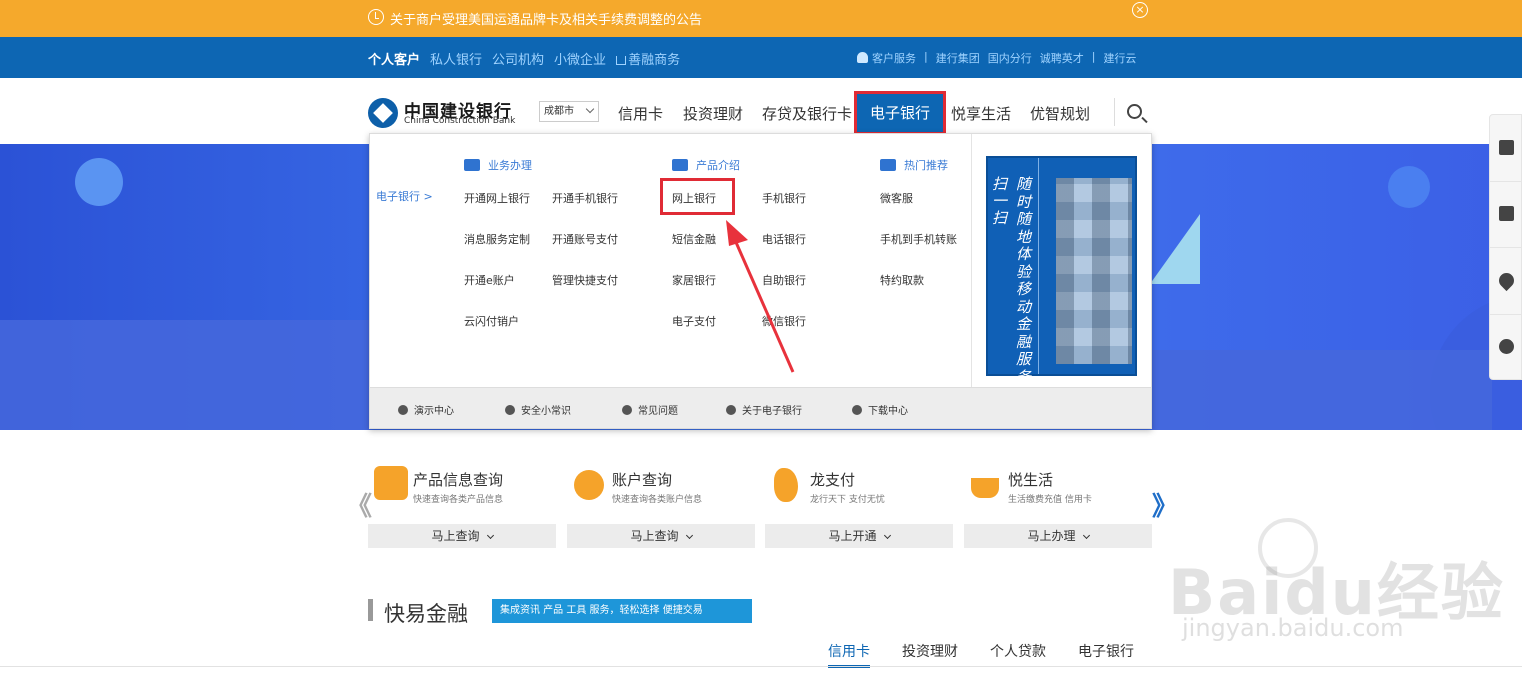 The image size is (1522, 680). Describe the element at coordinates (1506, 346) in the screenshot. I see `help-icon` at that location.